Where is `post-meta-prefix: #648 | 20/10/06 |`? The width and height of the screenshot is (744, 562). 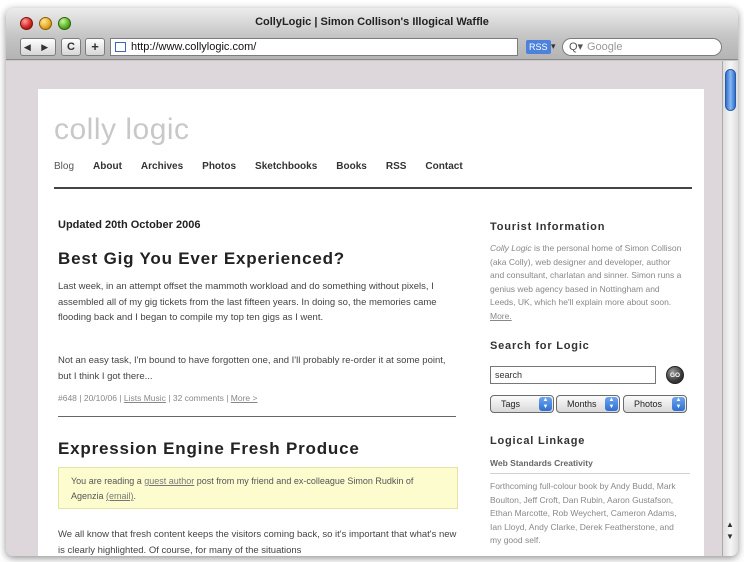
post-meta-prefix: #648 | 20/10/06 | is located at coordinates (91, 398).